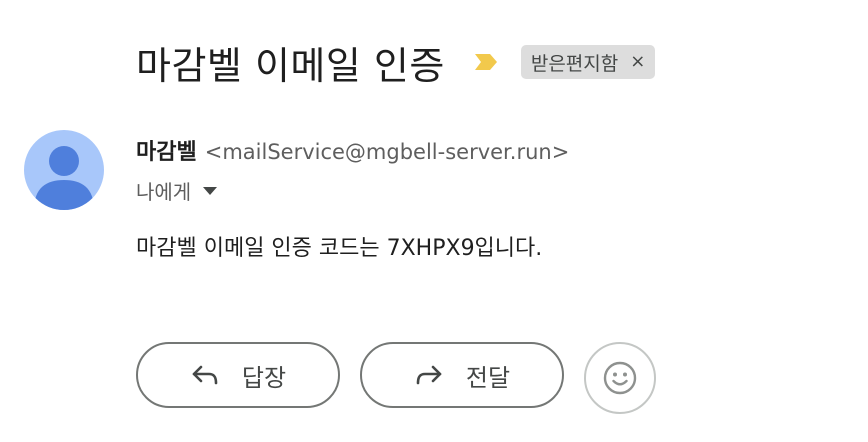  Describe the element at coordinates (429, 375) in the screenshot. I see `forward-arrow-icon` at that location.